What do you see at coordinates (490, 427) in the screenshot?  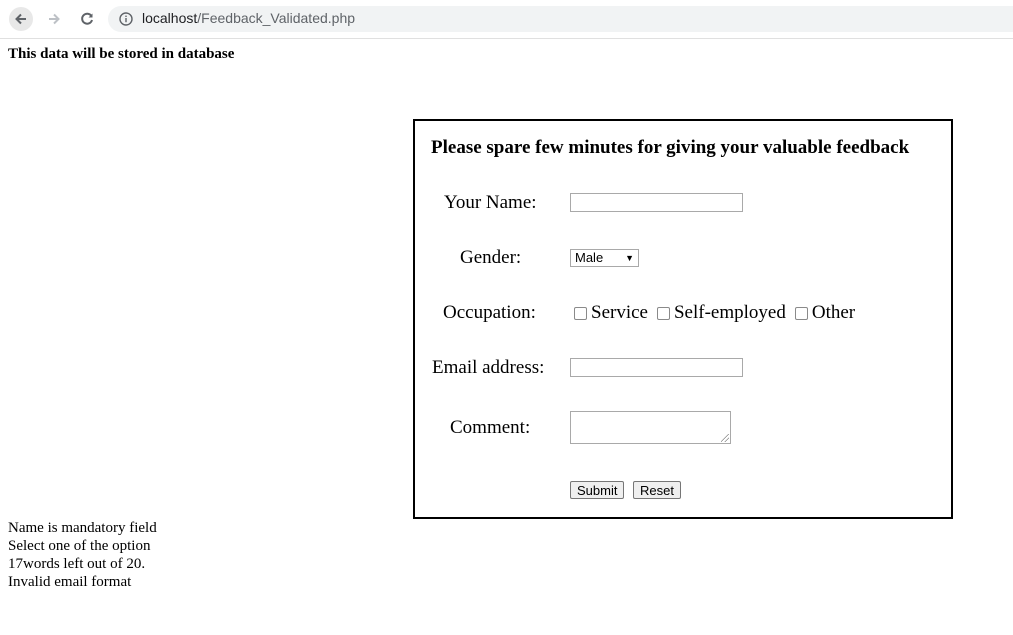 I see `comment-label: Comment:` at bounding box center [490, 427].